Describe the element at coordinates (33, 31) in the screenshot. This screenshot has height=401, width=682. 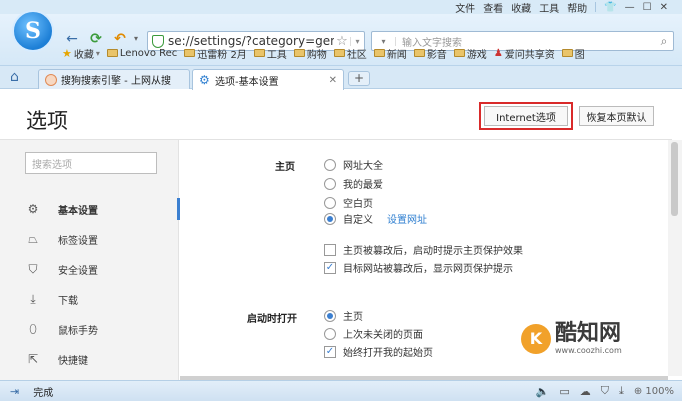
I see `sogou-browser-logo: S` at that location.